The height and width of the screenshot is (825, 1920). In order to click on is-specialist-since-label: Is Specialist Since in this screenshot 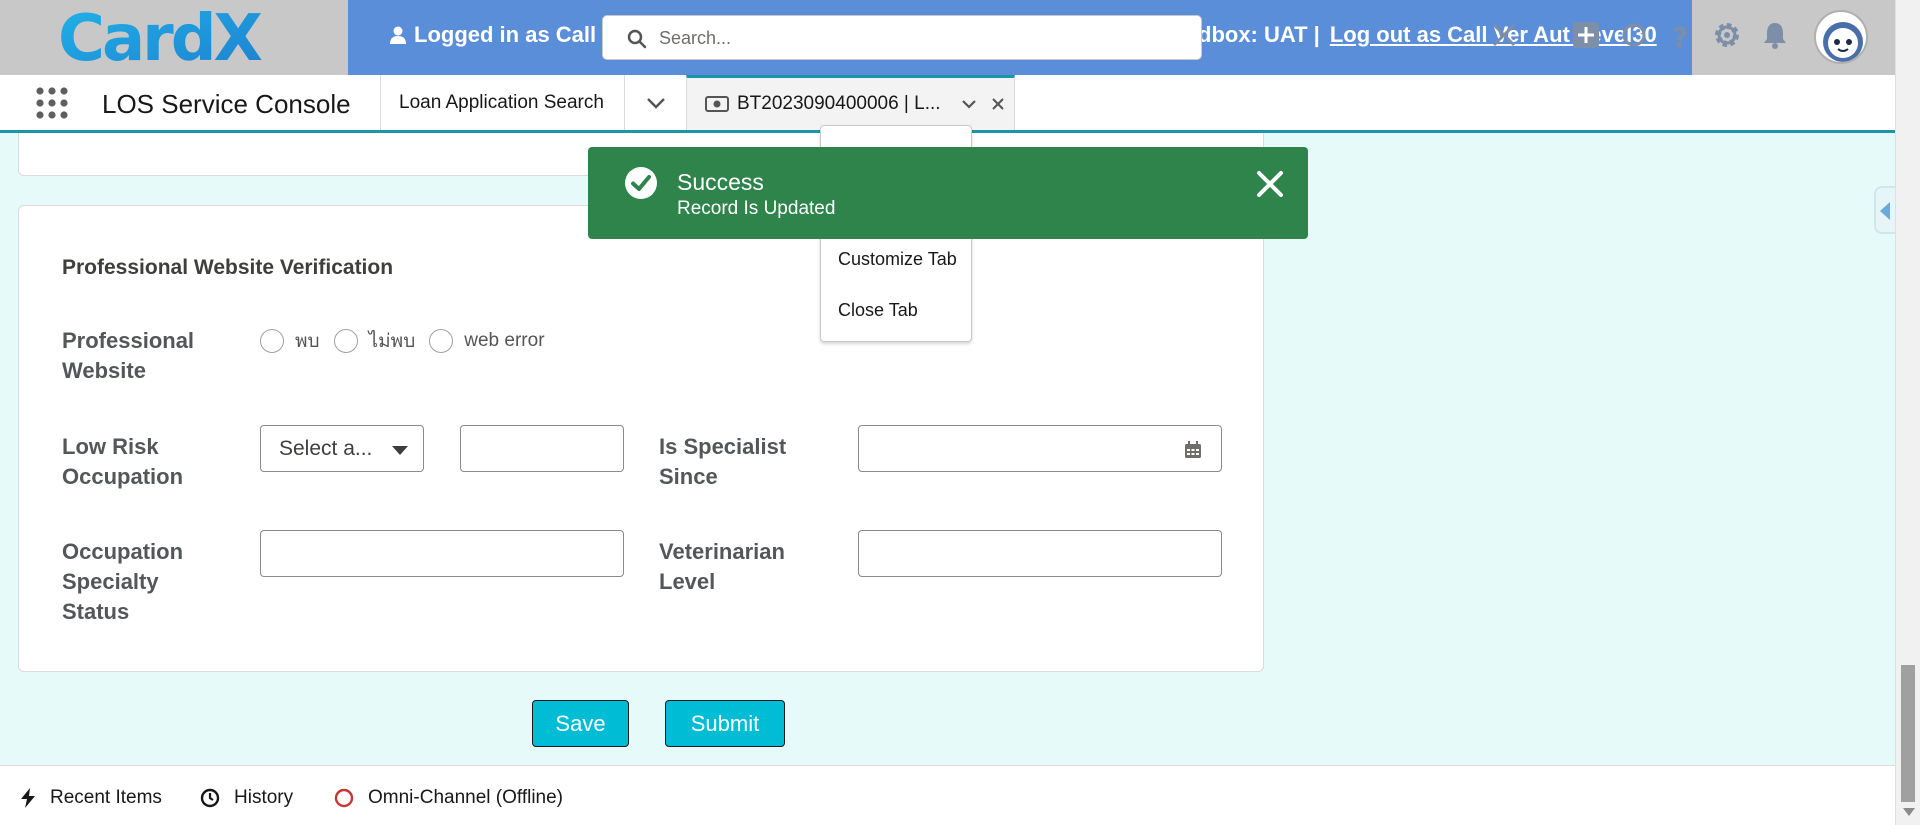, I will do `click(723, 461)`.